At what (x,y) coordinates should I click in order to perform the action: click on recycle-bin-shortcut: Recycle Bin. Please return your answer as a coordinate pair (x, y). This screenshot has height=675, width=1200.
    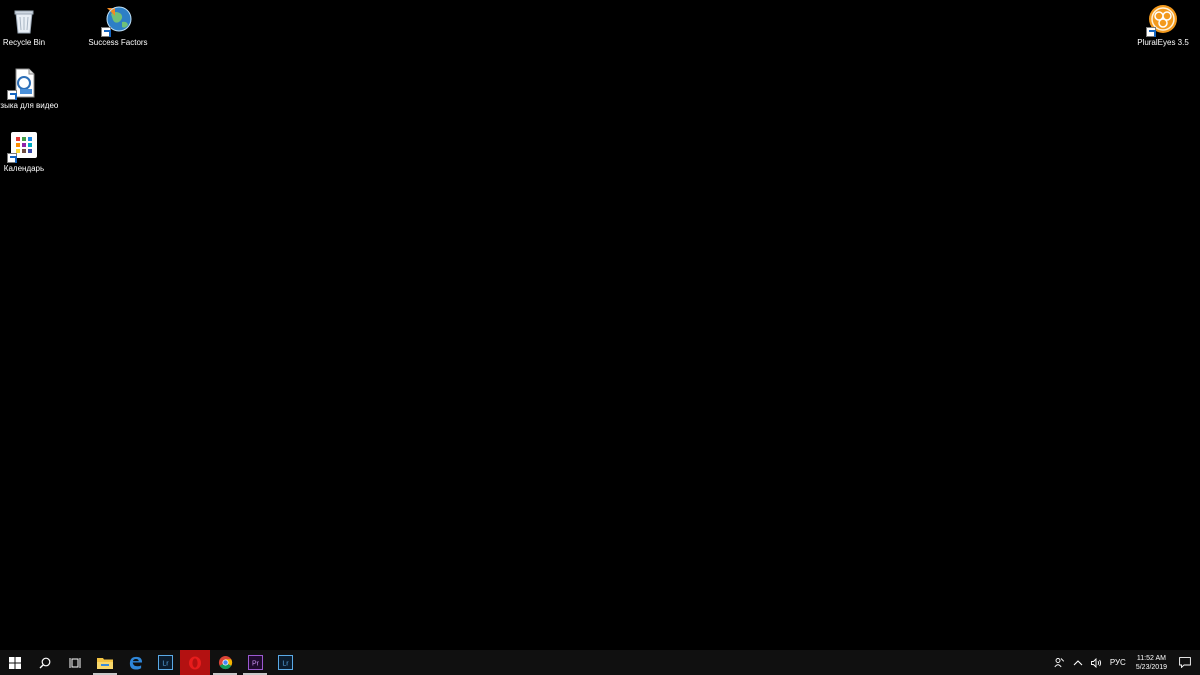
    Looking at the image, I should click on (30, 25).